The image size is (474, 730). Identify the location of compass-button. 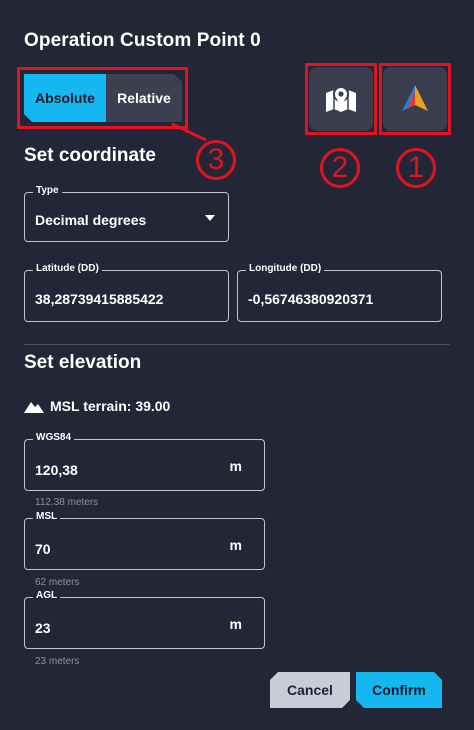
(415, 99).